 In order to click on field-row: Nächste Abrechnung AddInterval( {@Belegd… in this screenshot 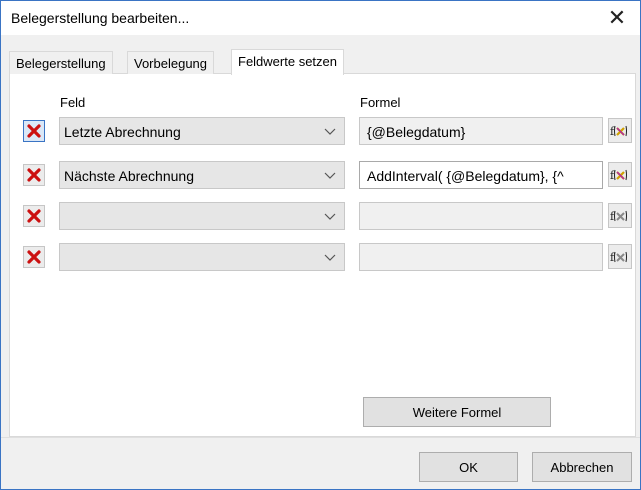, I will do `click(322, 175)`.